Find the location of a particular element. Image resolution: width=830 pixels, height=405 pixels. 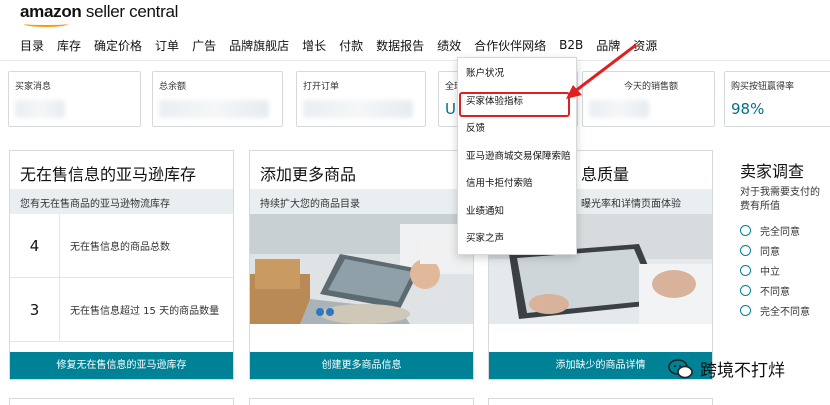

stat-text: 无在售信息的商品总数 is located at coordinates (120, 247).